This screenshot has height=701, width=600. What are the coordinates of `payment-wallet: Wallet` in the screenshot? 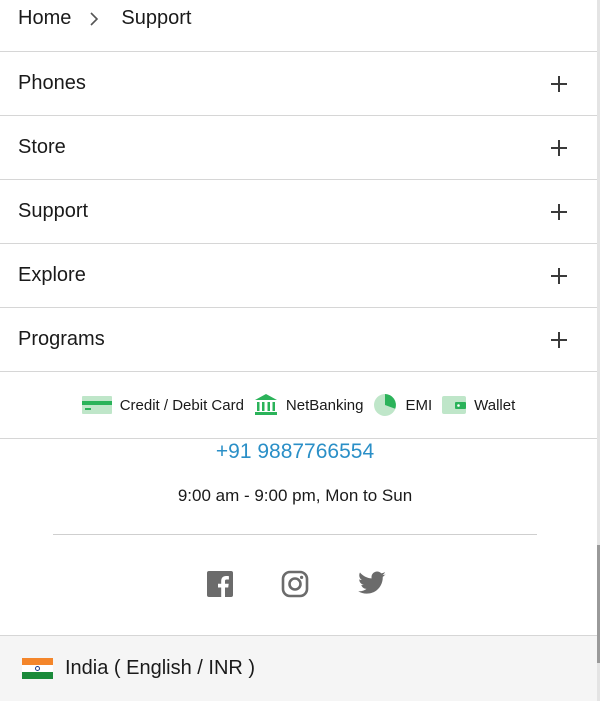 It's located at (478, 405).